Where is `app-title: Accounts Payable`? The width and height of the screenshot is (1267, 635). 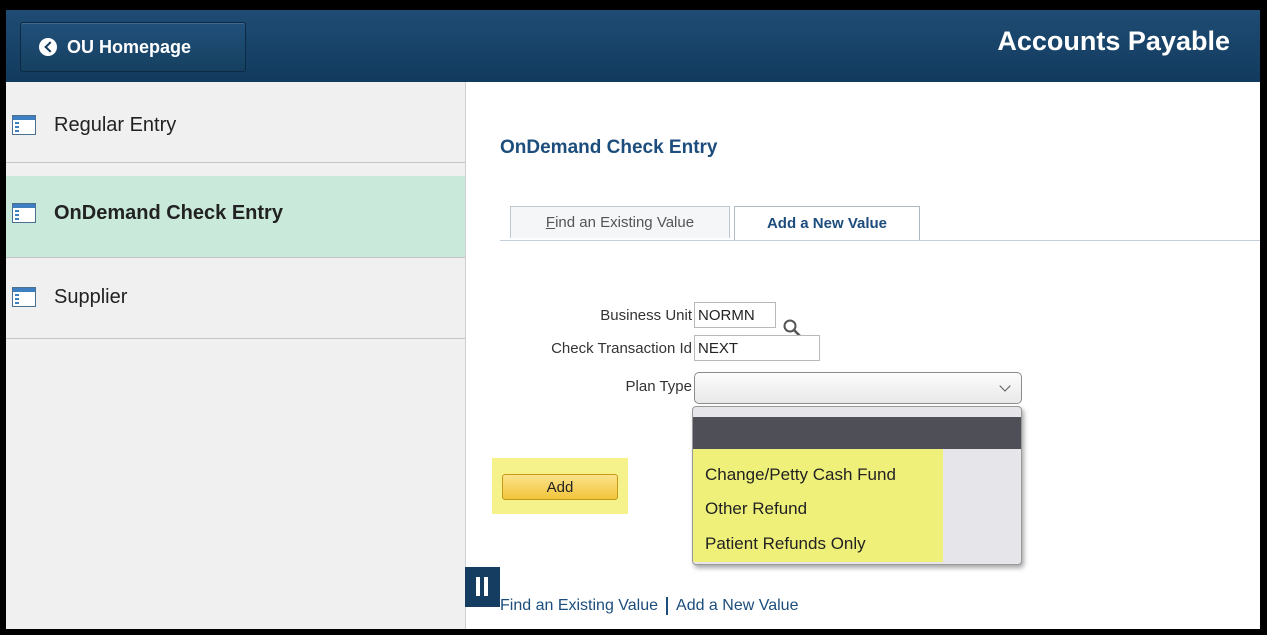
app-title: Accounts Payable is located at coordinates (1113, 41).